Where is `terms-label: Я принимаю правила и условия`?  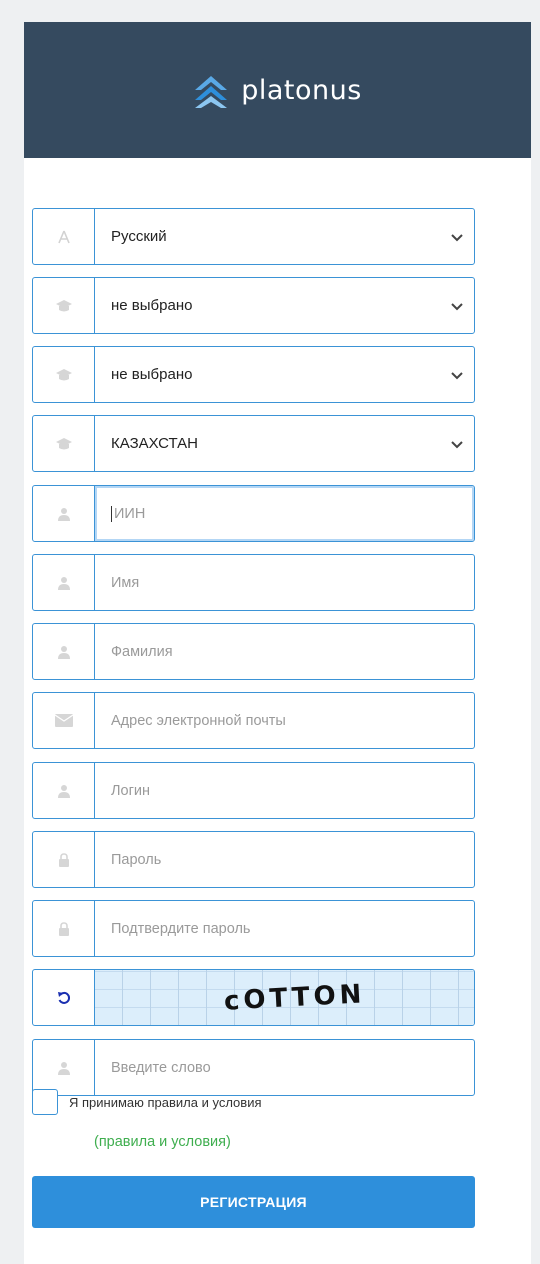
terms-label: Я принимаю правила и условия is located at coordinates (165, 1102).